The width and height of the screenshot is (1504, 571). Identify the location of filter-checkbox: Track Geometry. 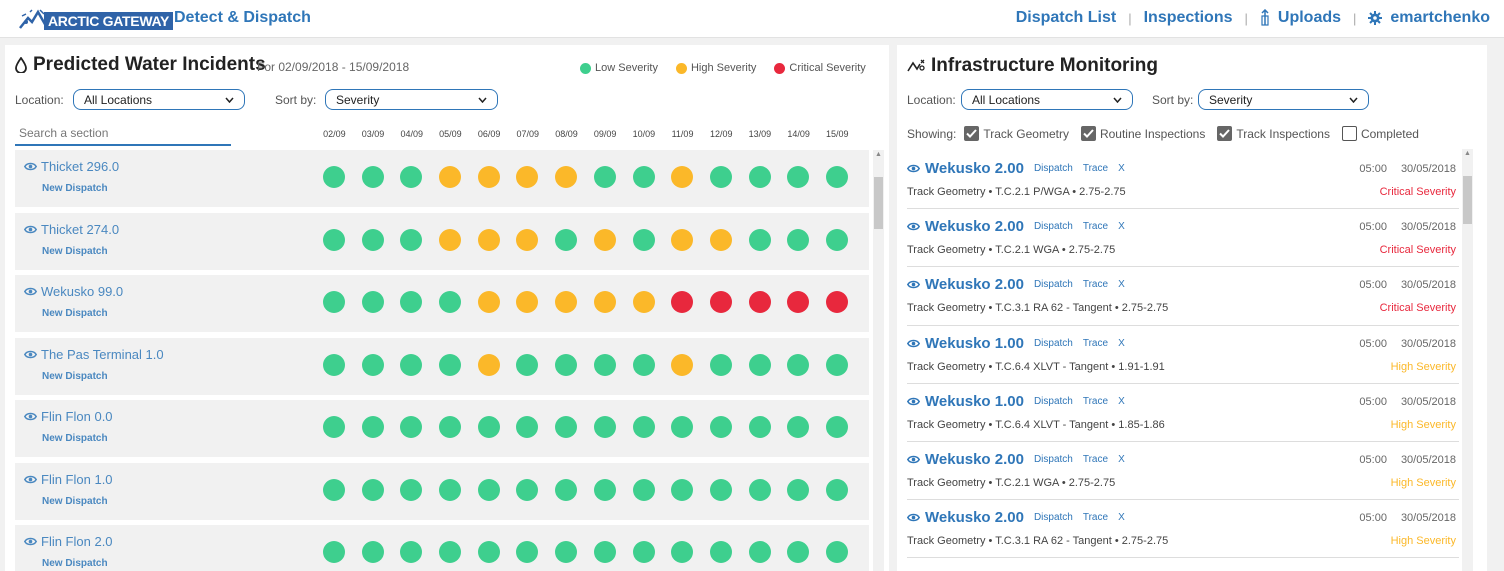
(1016, 133).